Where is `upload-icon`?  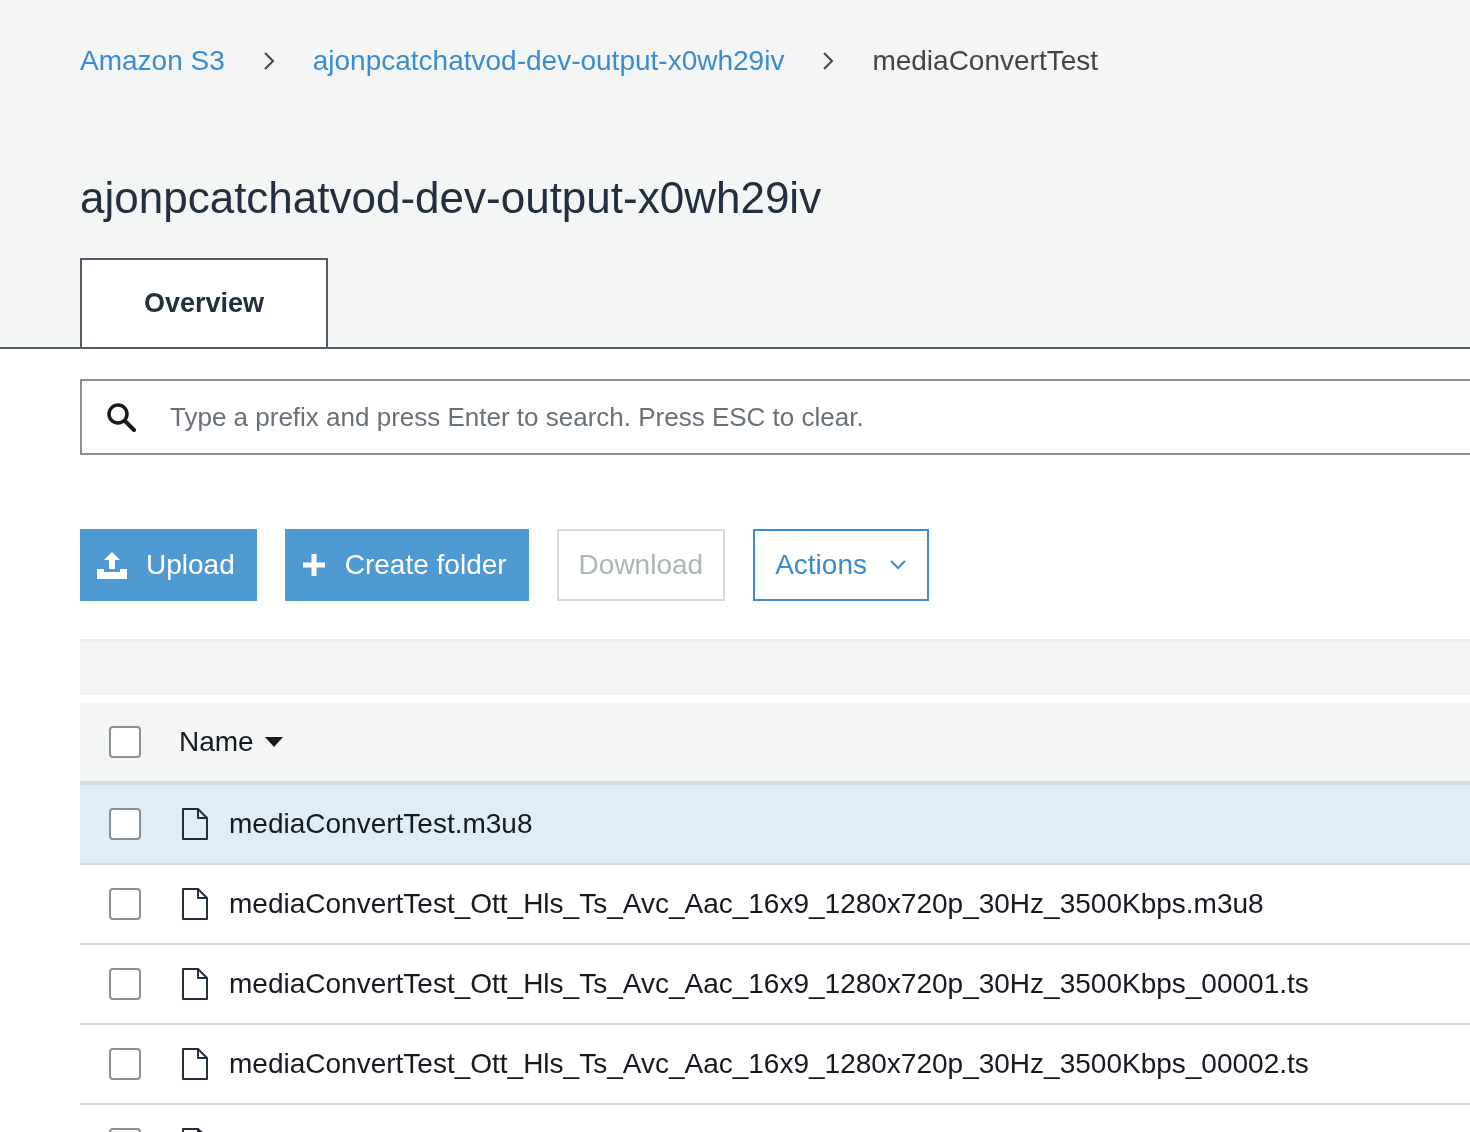 upload-icon is located at coordinates (112, 565).